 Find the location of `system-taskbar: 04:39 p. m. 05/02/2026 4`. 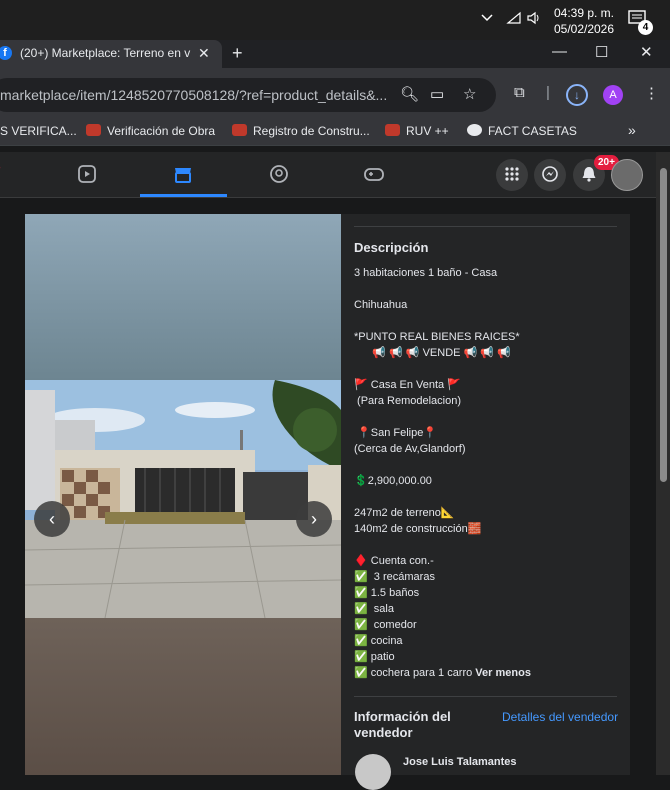

system-taskbar: 04:39 p. m. 05/02/2026 4 is located at coordinates (335, 20).